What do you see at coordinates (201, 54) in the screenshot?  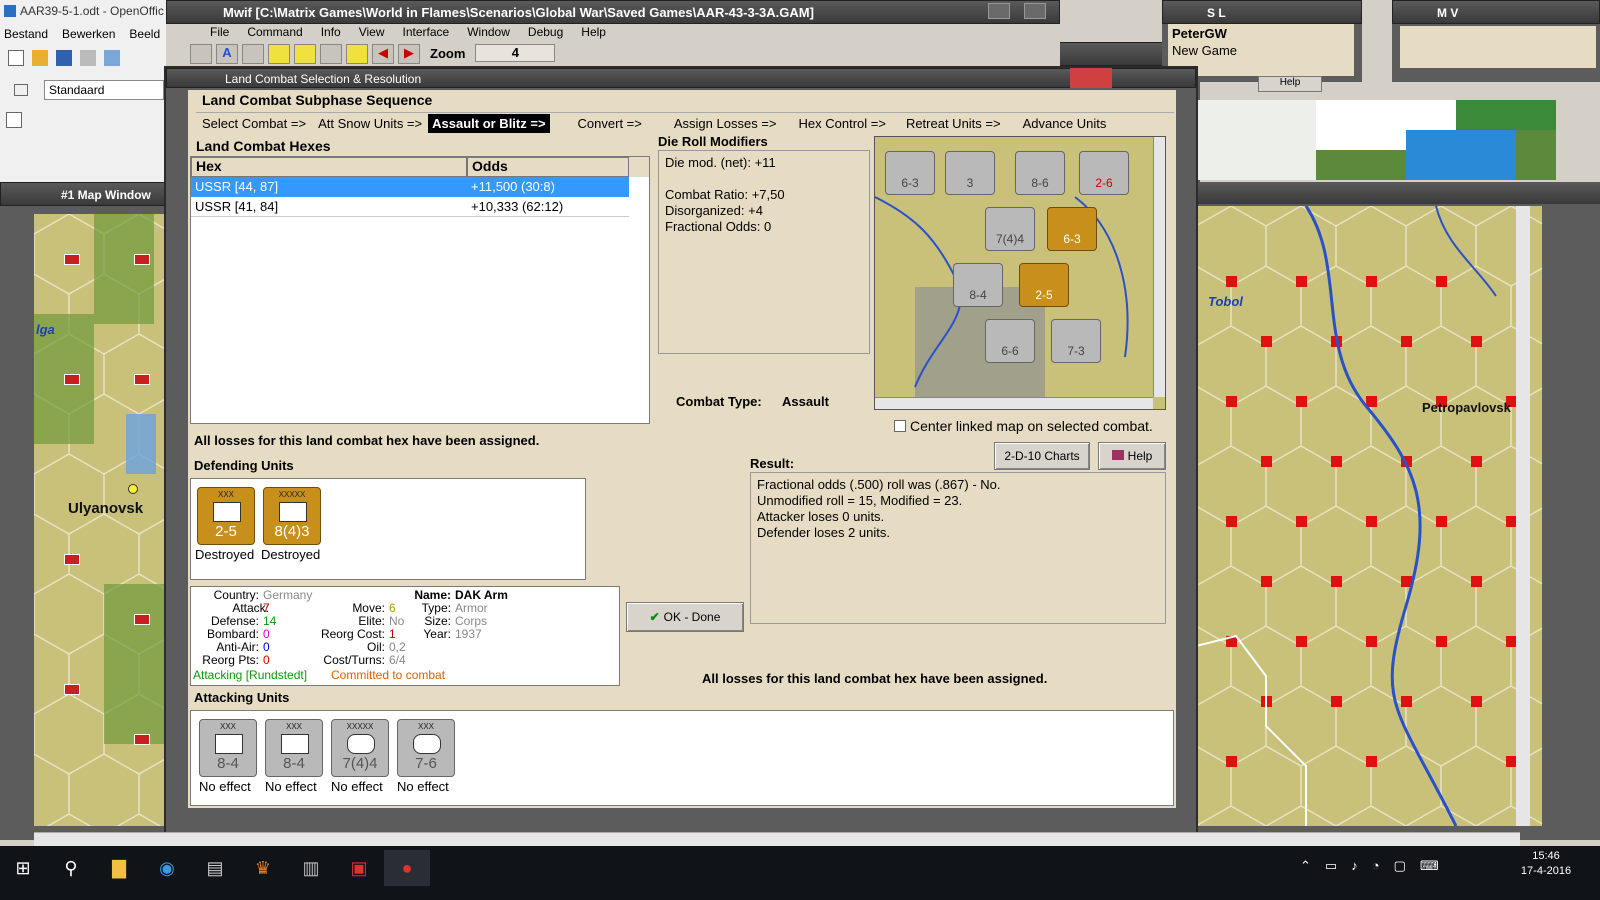 I see `plane-icon` at bounding box center [201, 54].